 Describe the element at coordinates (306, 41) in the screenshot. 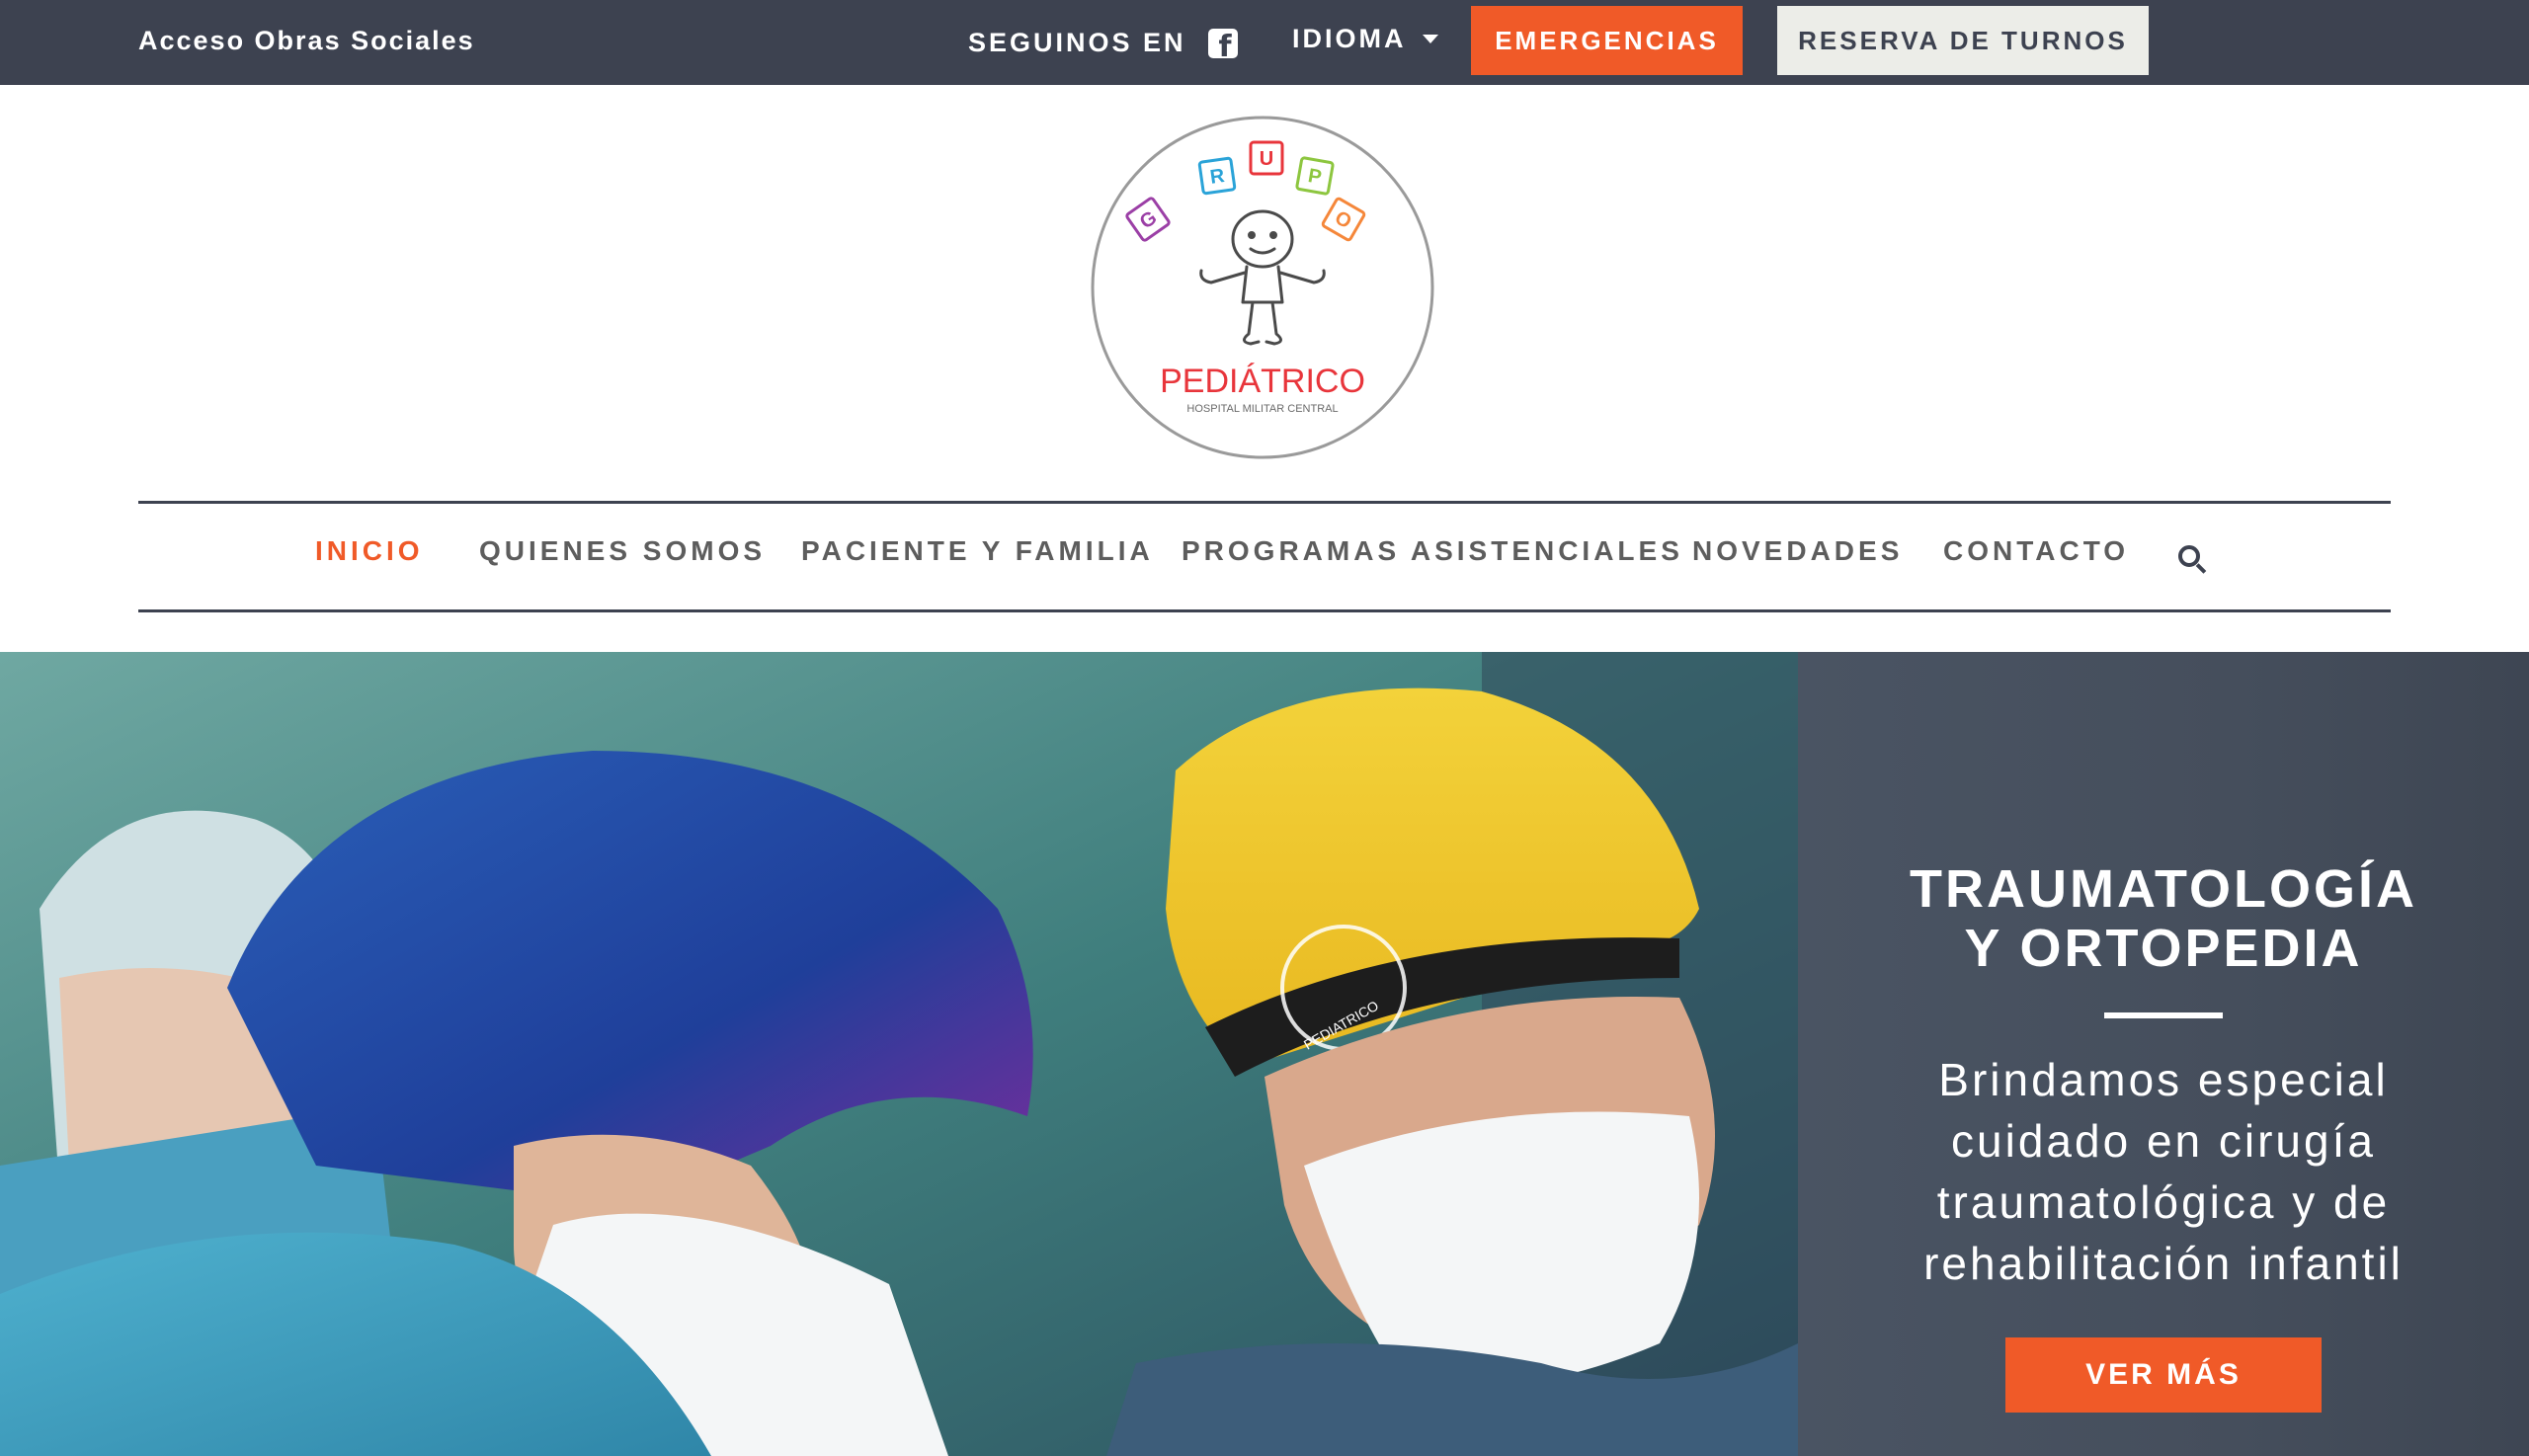

I see `obras-sociales-link: Acceso Obras Sociales` at that location.